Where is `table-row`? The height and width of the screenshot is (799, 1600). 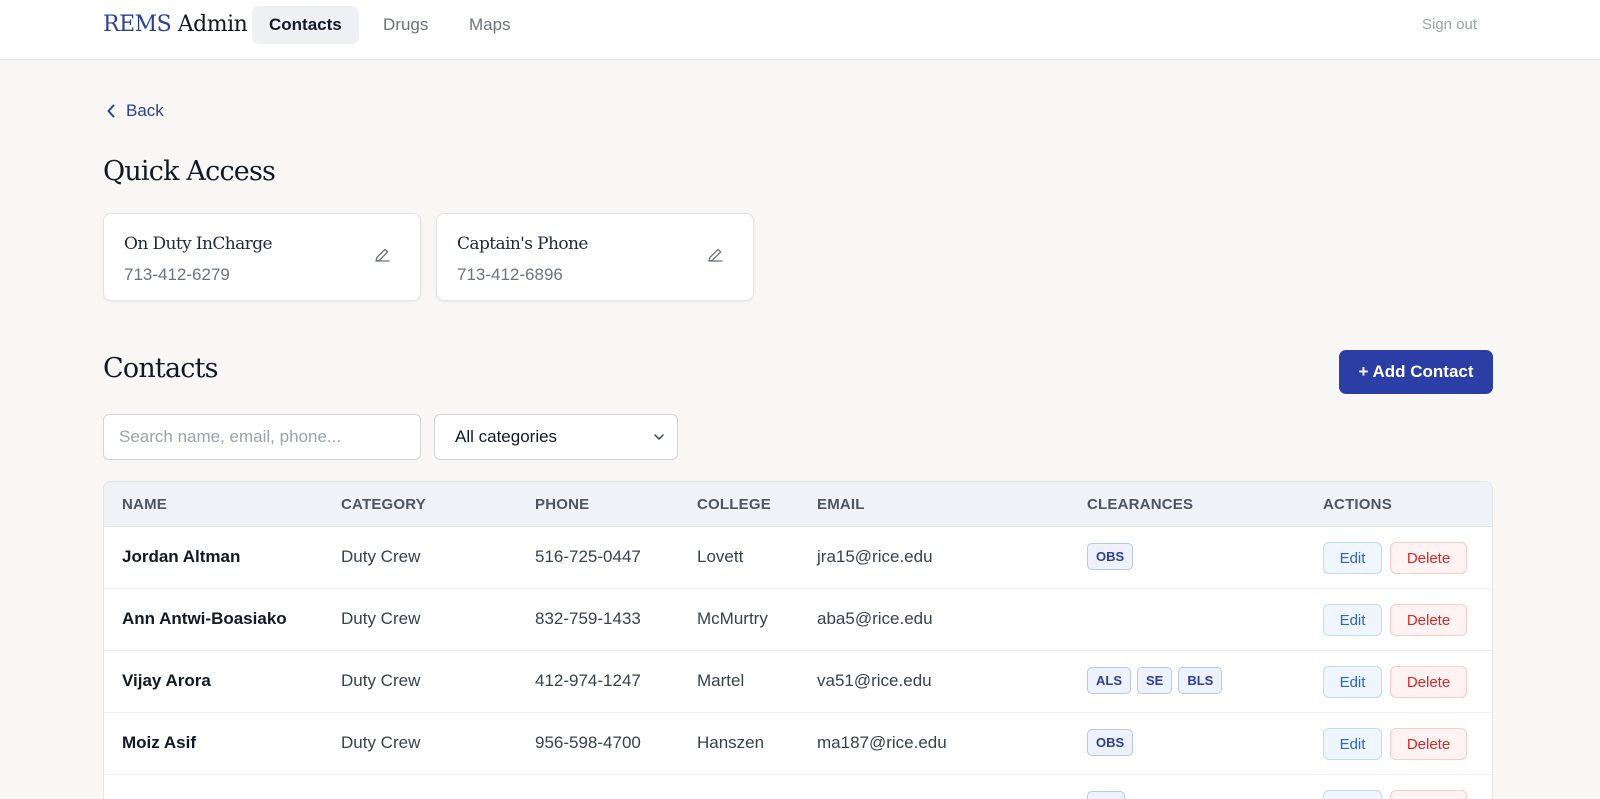
table-row is located at coordinates (798, 787).